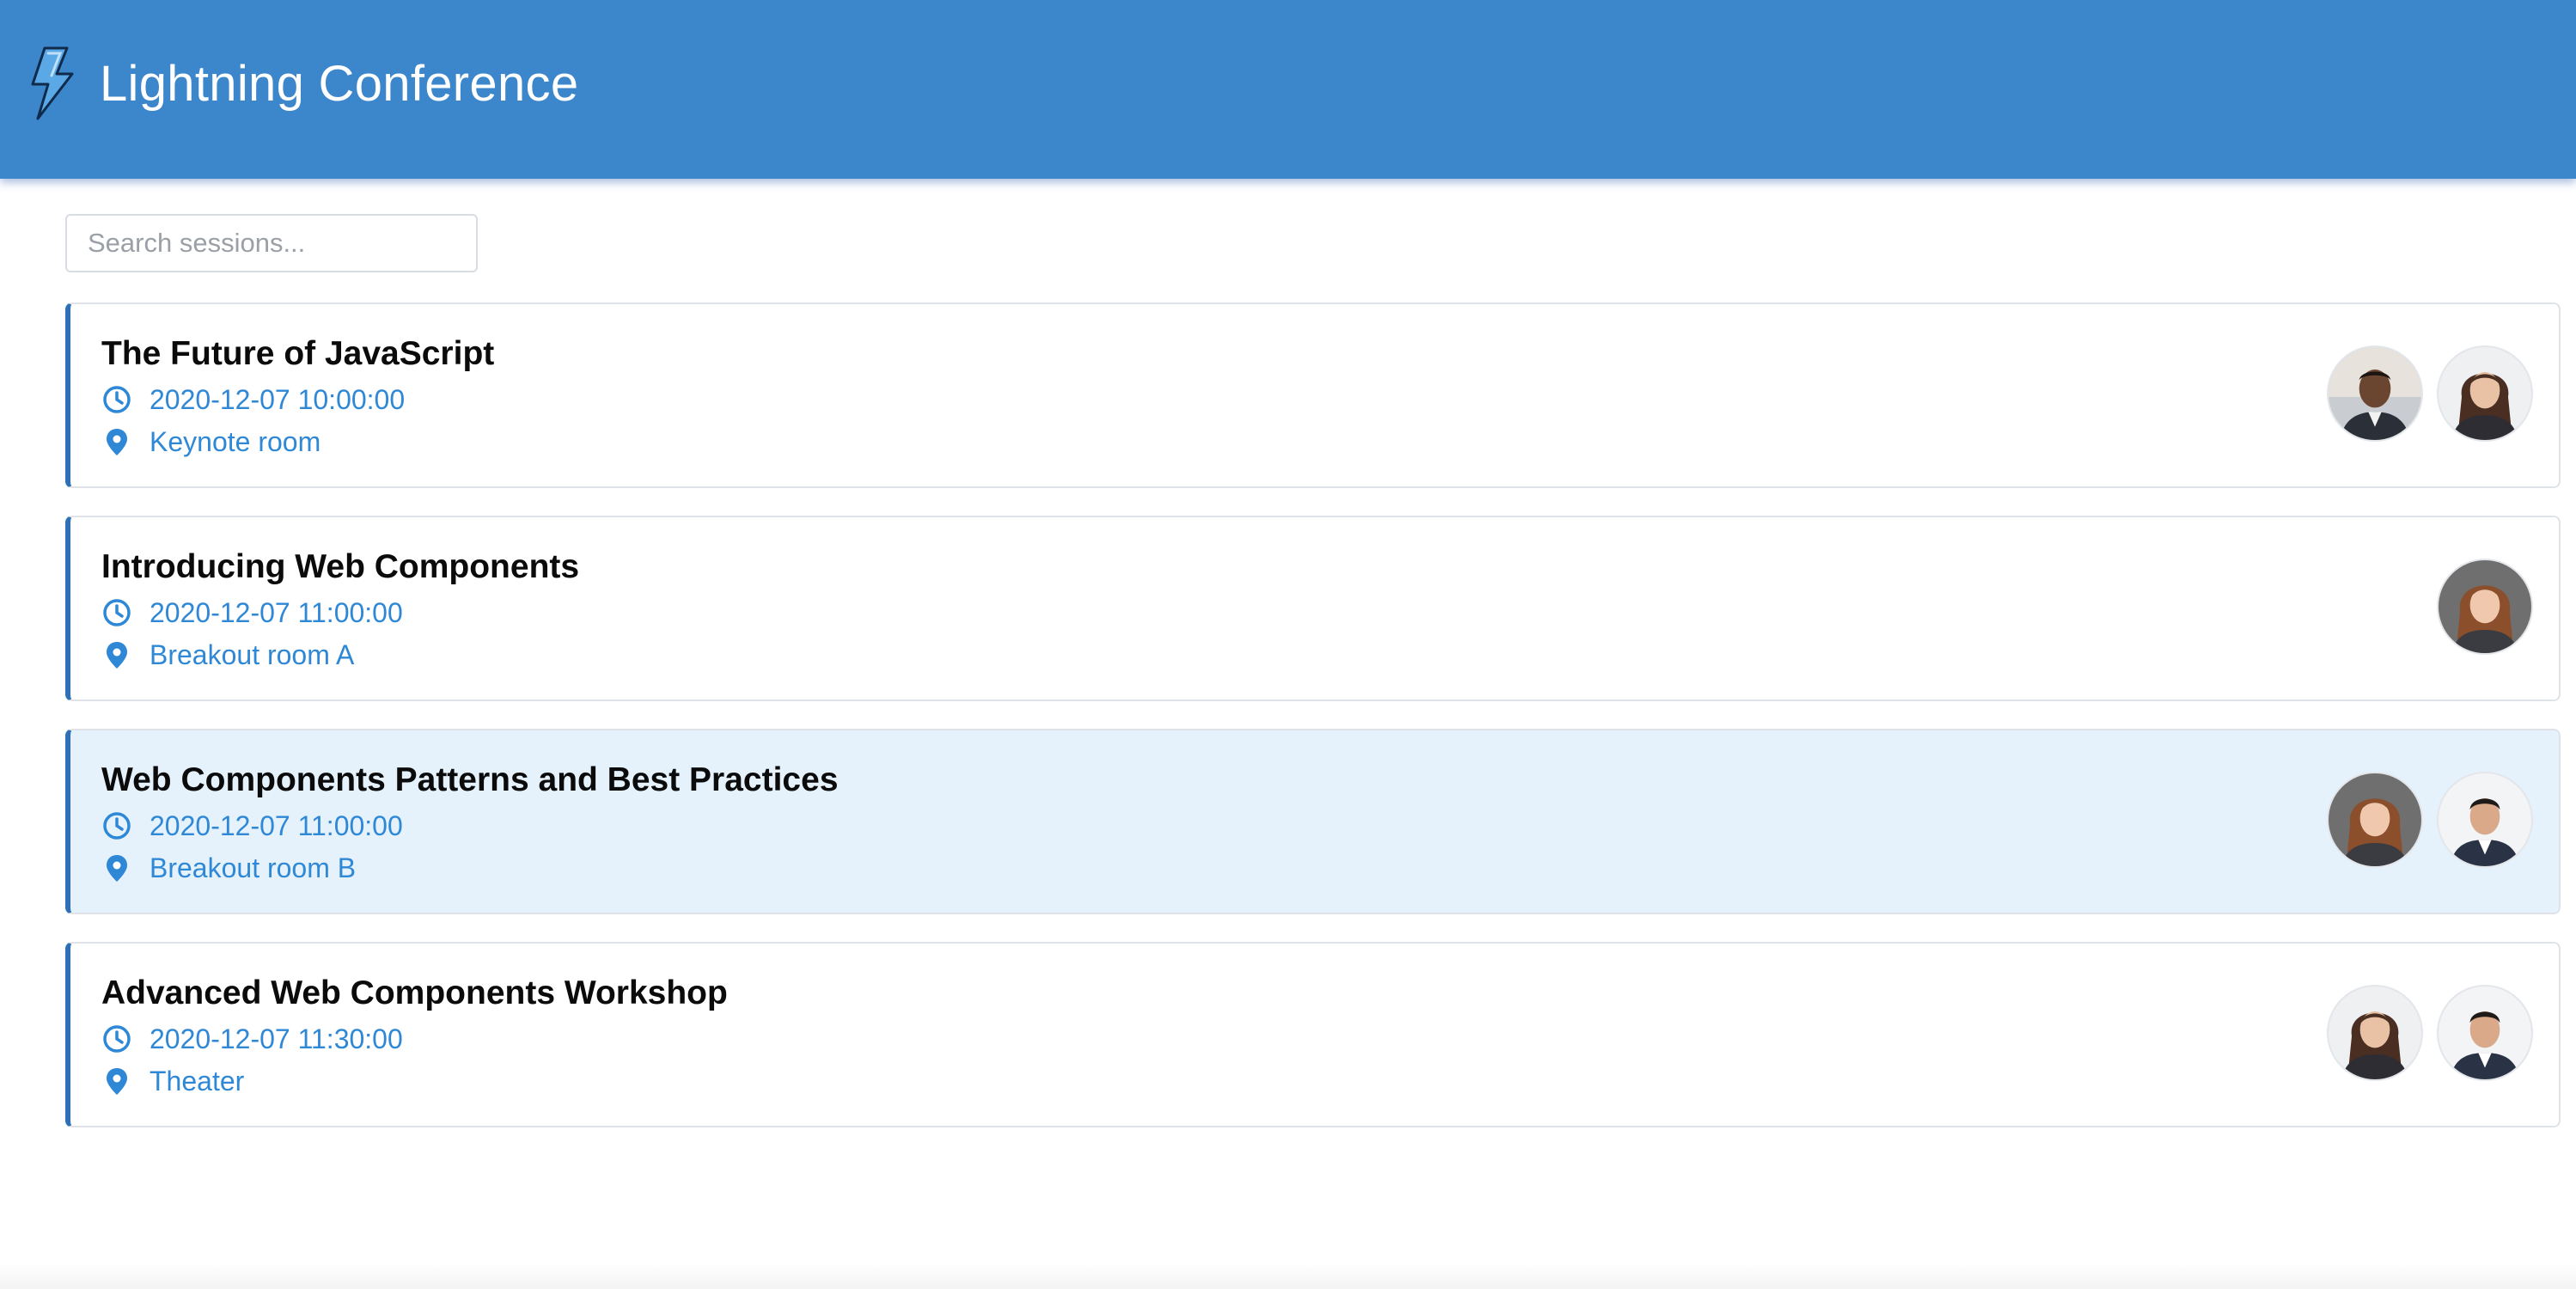 The height and width of the screenshot is (1289, 2576). I want to click on session-title: Advanced Web Components Workshop, so click(414, 992).